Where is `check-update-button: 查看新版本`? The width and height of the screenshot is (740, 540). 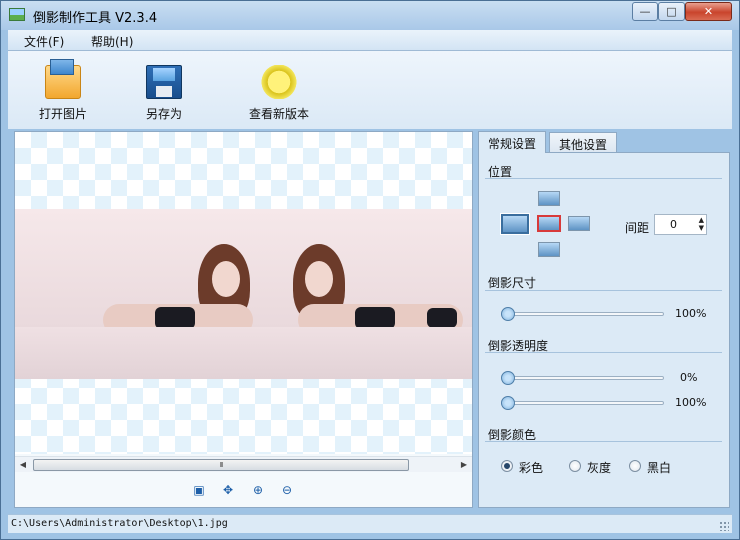
check-update-button: 查看新版本 is located at coordinates (279, 88).